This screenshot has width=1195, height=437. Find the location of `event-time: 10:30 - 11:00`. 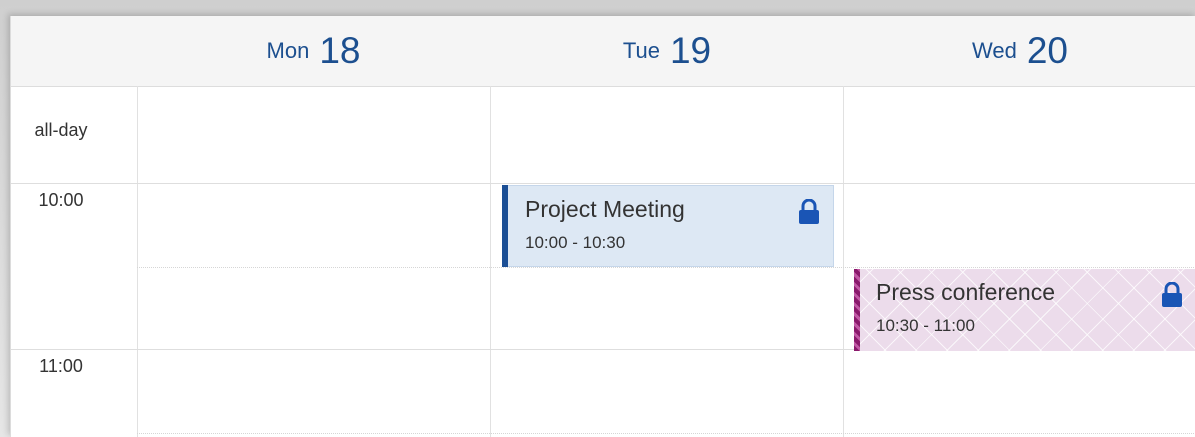

event-time: 10:30 - 11:00 is located at coordinates (925, 325).